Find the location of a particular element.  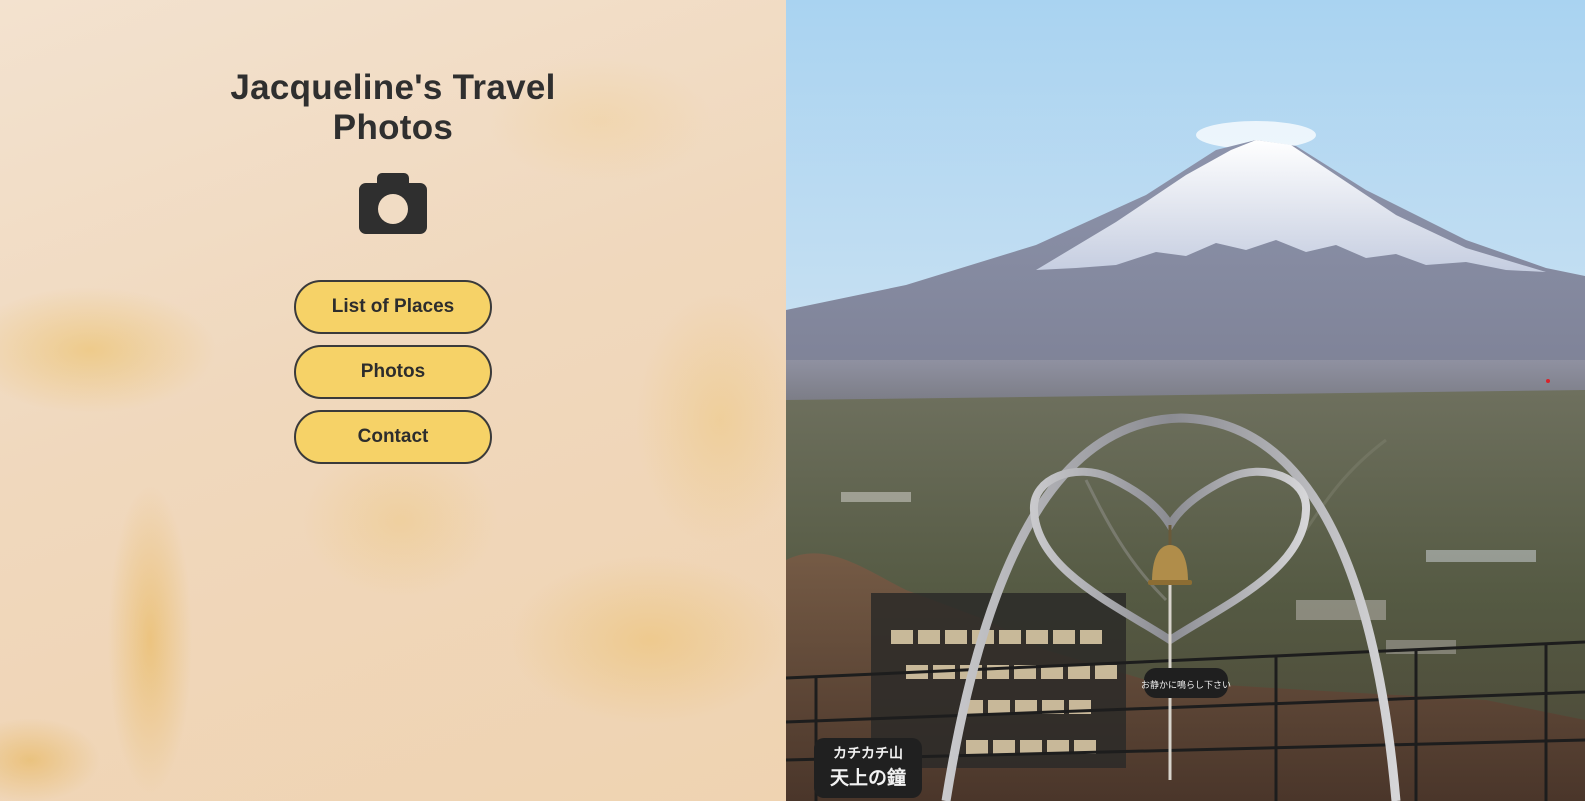

nav-contact-button: Contact is located at coordinates (393, 437).